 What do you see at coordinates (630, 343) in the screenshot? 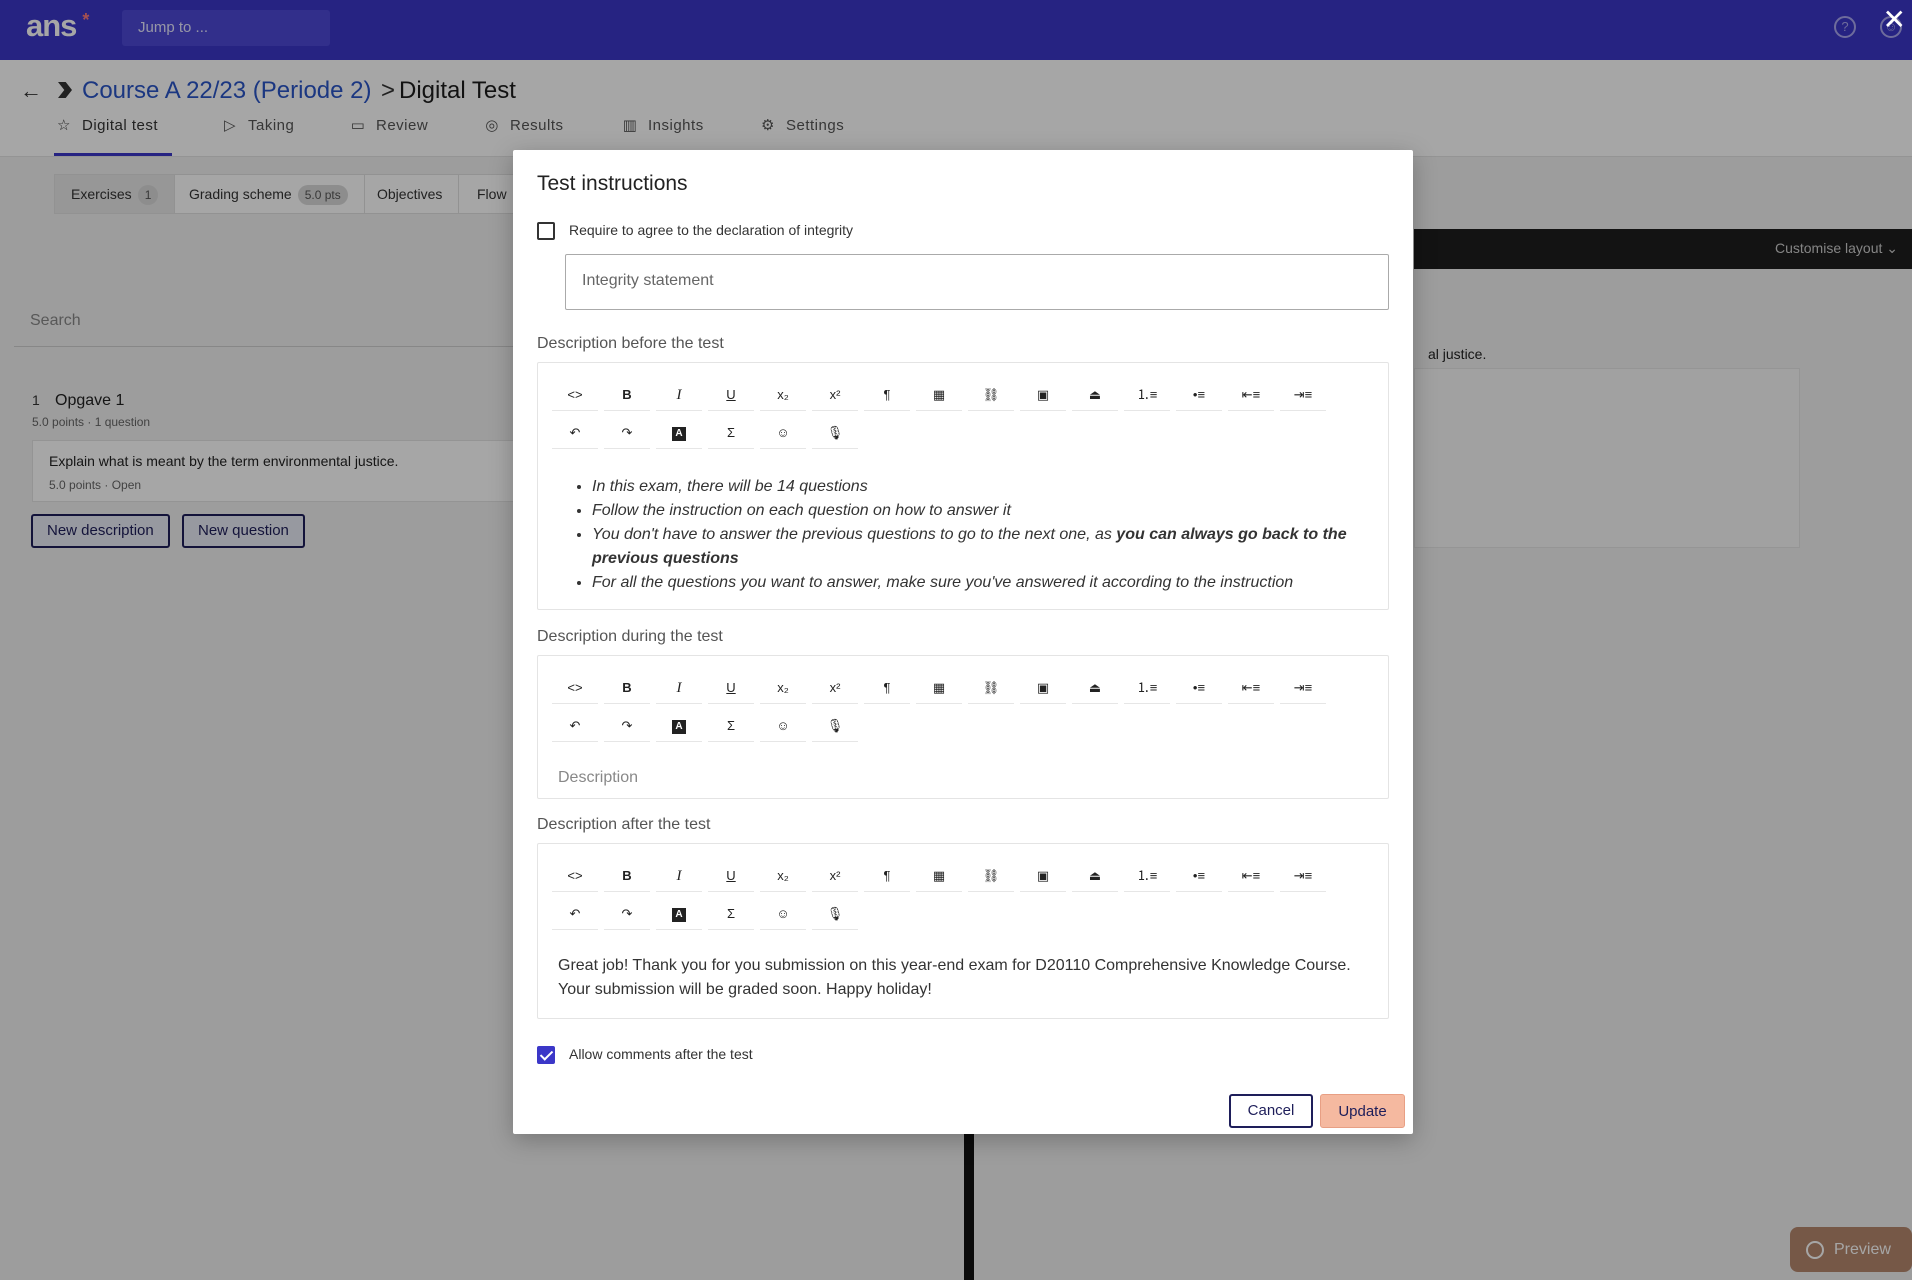
I see `before-description-label: Description before the test` at bounding box center [630, 343].